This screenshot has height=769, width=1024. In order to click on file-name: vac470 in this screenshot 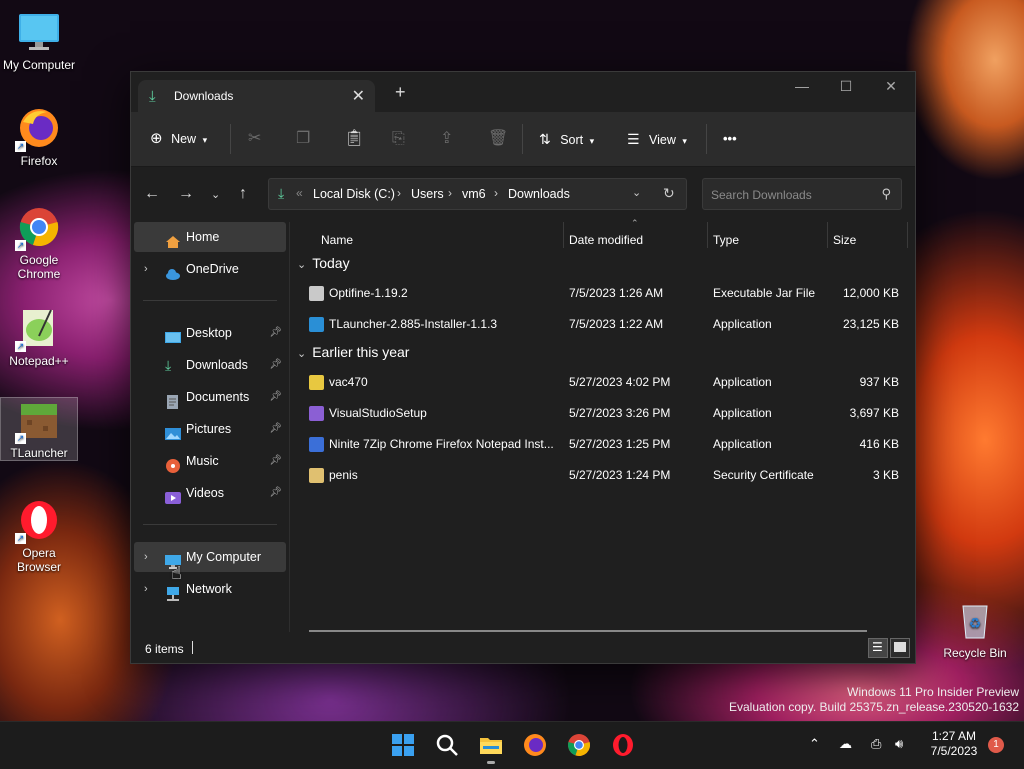, I will do `click(348, 382)`.